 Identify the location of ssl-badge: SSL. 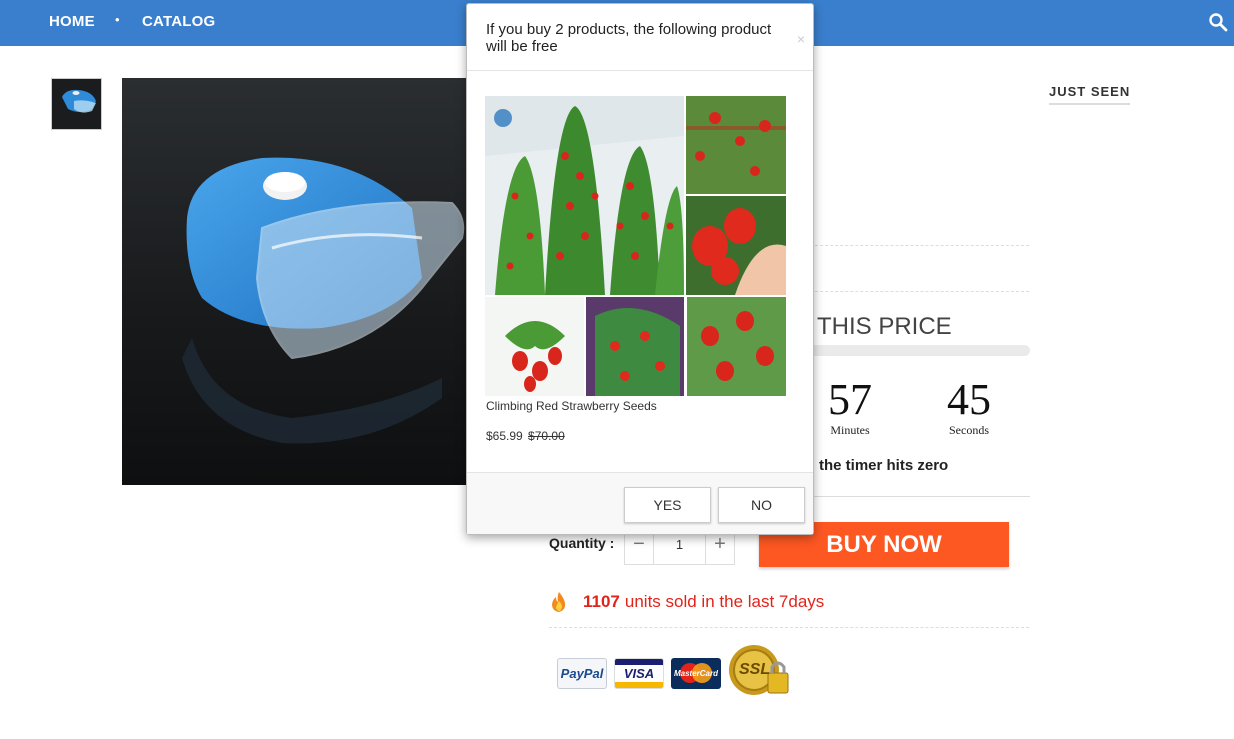
(760, 673).